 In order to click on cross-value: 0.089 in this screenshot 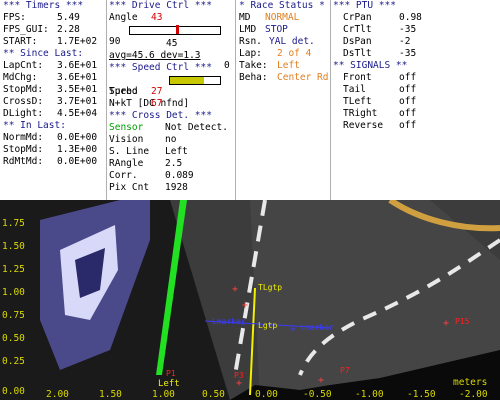, I will do `click(179, 175)`.